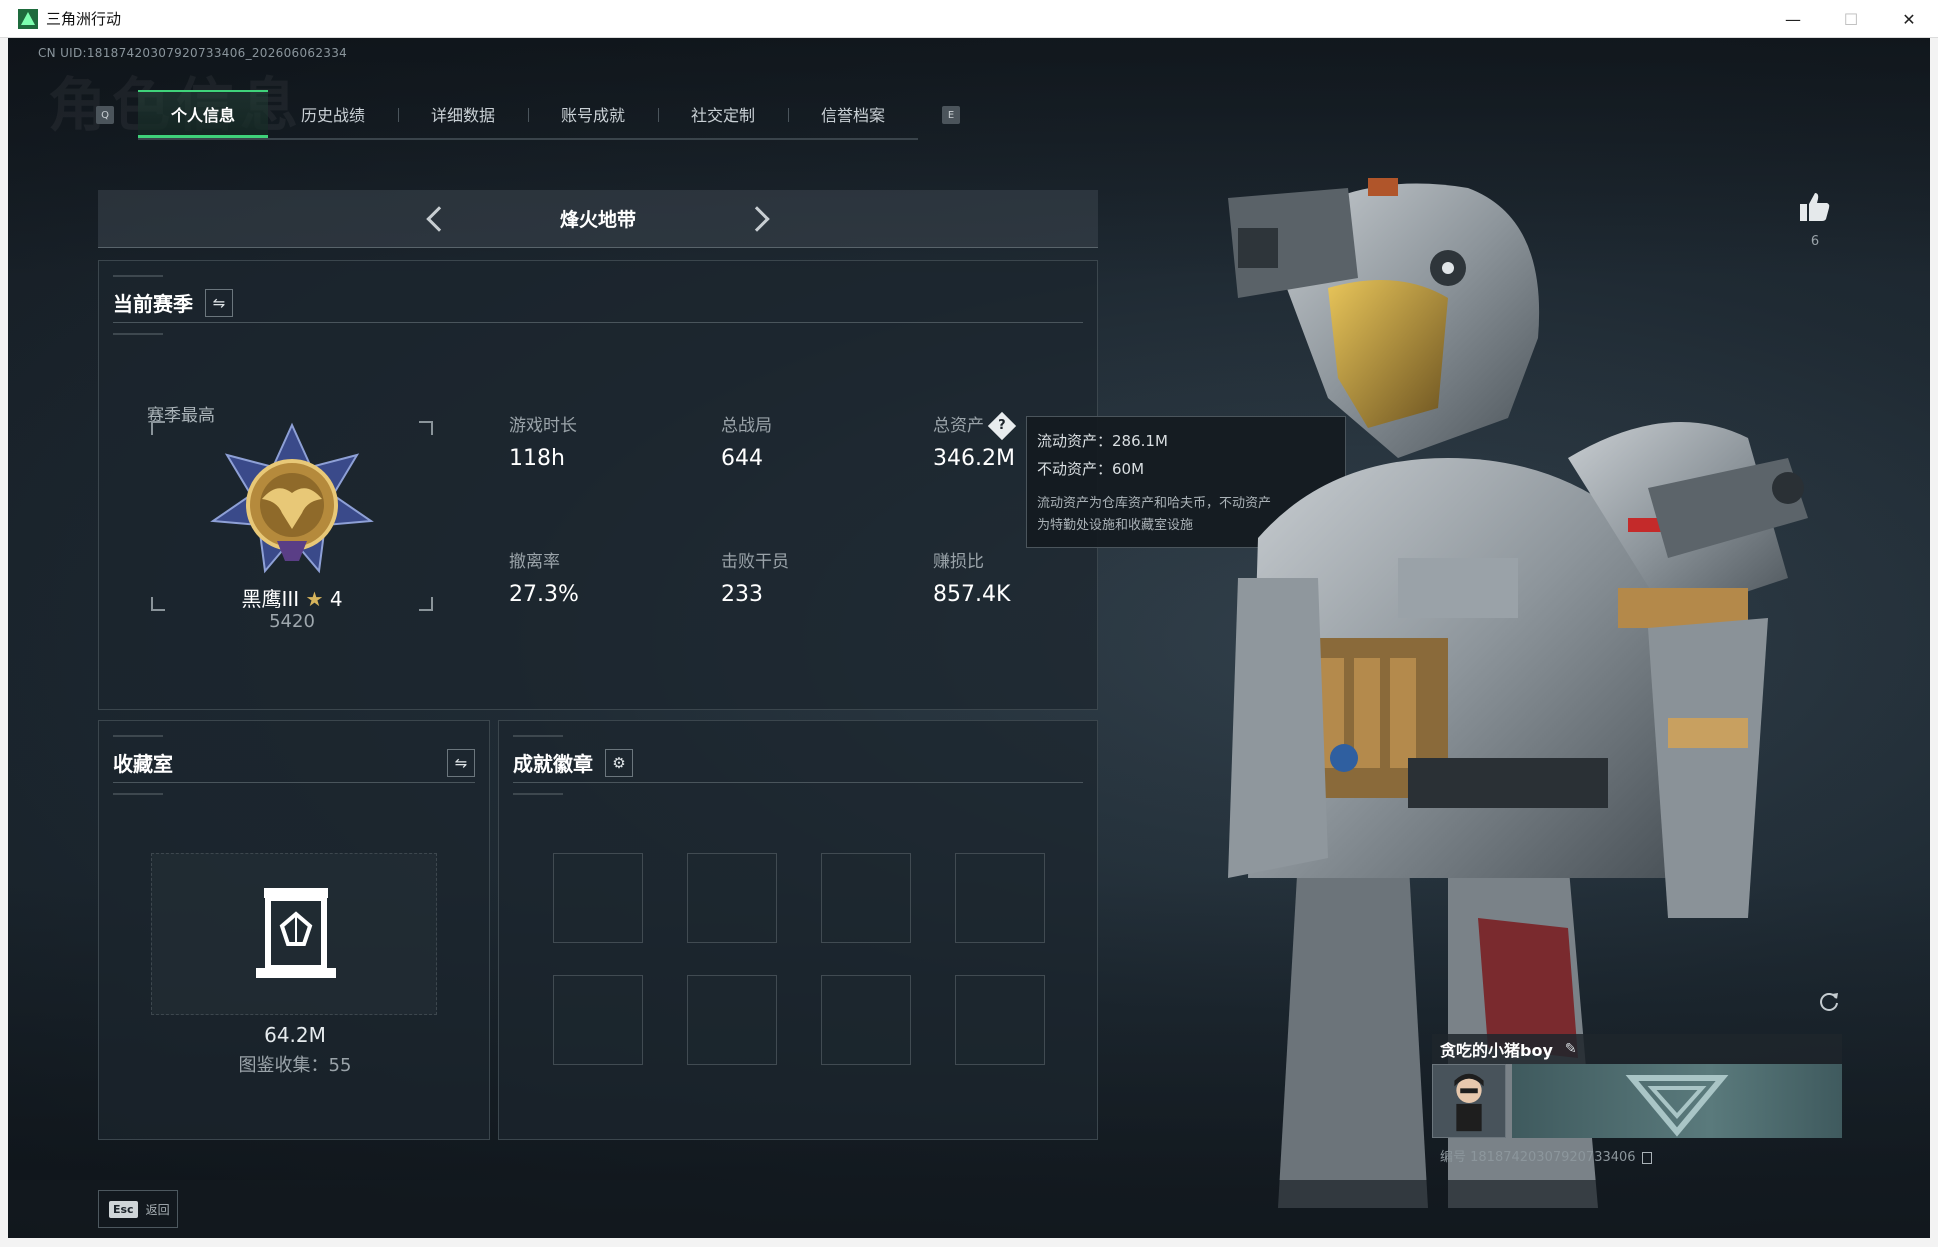 The image size is (1938, 1247). What do you see at coordinates (292, 621) in the screenshot?
I see `rank-score: 5420` at bounding box center [292, 621].